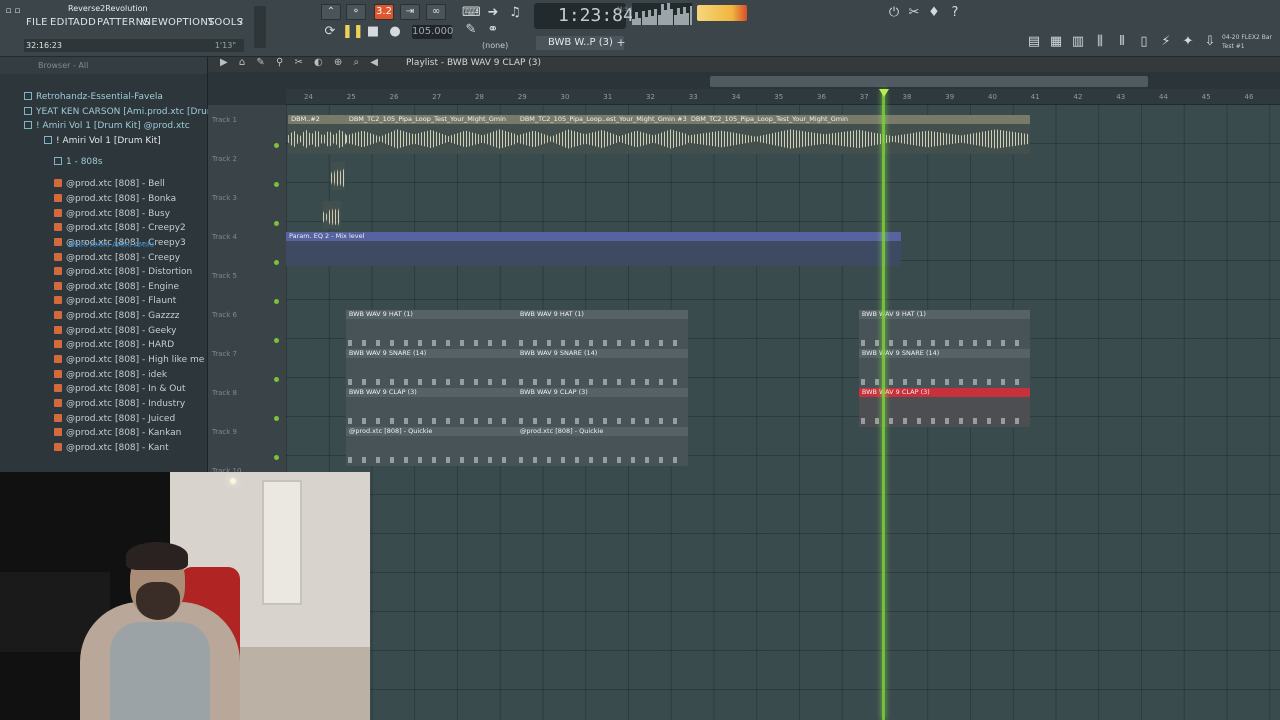  What do you see at coordinates (102, 141) in the screenshot?
I see `browser-folder-item: ! Amiri Vol 1 [Drum Kit]` at bounding box center [102, 141].